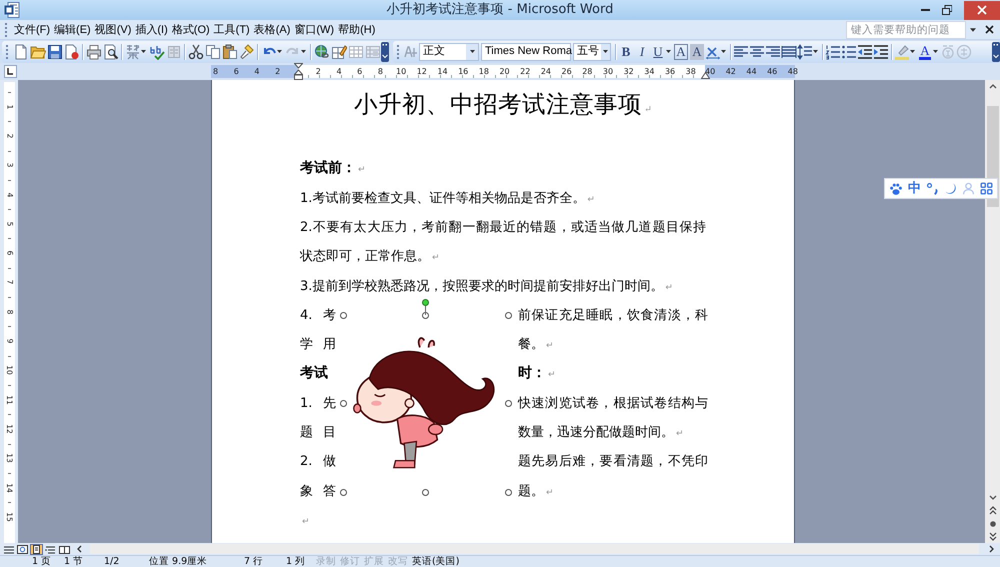 The height and width of the screenshot is (567, 1000). Describe the element at coordinates (789, 52) in the screenshot. I see `distributed-align-icon` at that location.